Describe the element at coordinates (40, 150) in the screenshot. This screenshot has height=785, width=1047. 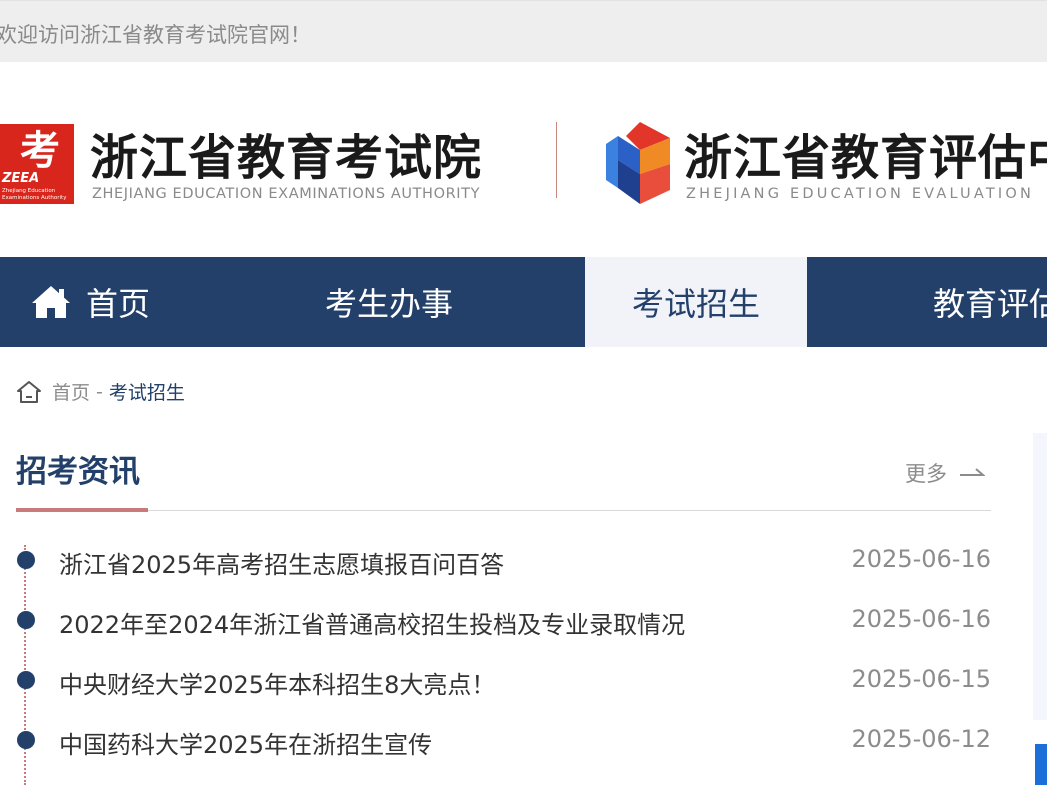
I see `zeea-logo-mark: 考` at that location.